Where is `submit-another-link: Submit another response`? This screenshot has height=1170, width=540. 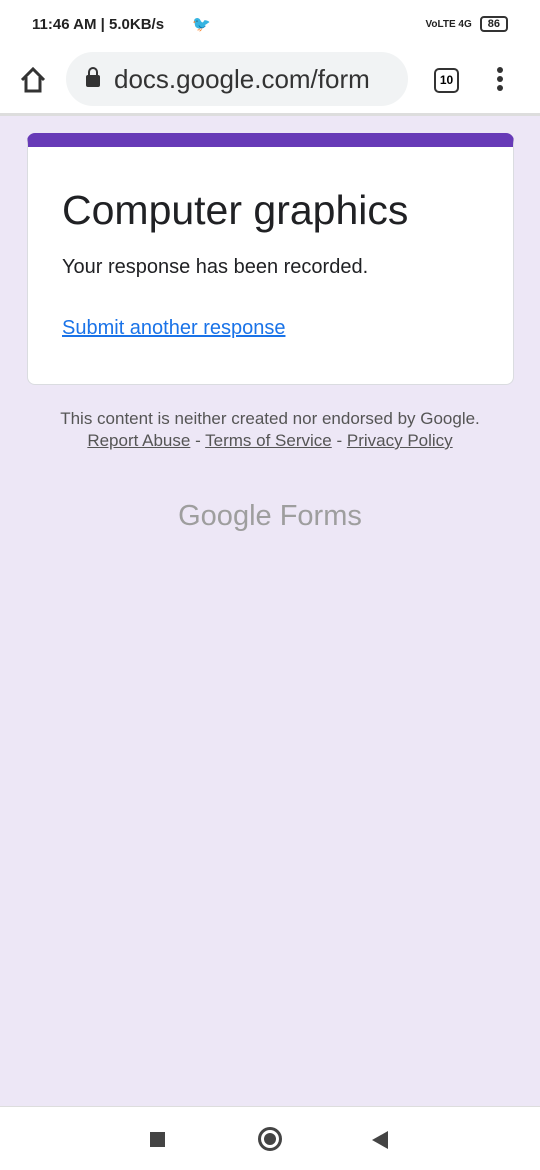 submit-another-link: Submit another response is located at coordinates (173, 328).